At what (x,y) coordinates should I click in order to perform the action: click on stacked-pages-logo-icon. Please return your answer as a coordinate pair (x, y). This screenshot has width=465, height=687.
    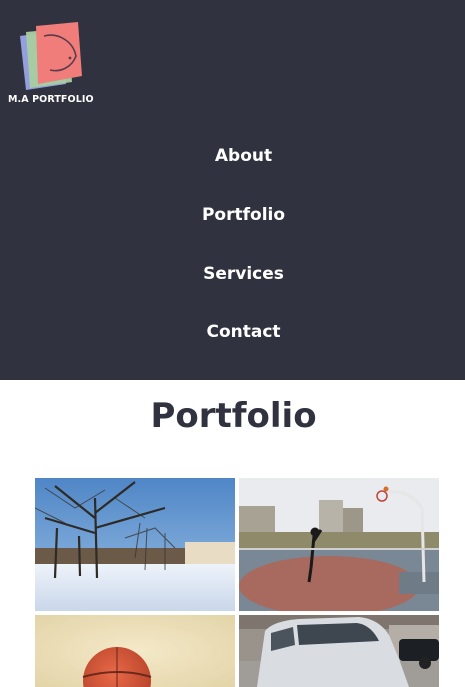
    Looking at the image, I should click on (51, 56).